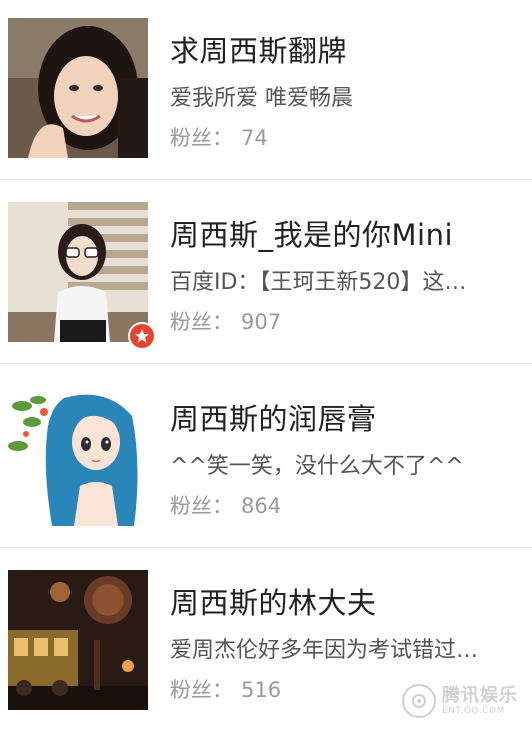 This screenshot has width=532, height=732. I want to click on fans-count: 粉丝： 74, so click(219, 137).